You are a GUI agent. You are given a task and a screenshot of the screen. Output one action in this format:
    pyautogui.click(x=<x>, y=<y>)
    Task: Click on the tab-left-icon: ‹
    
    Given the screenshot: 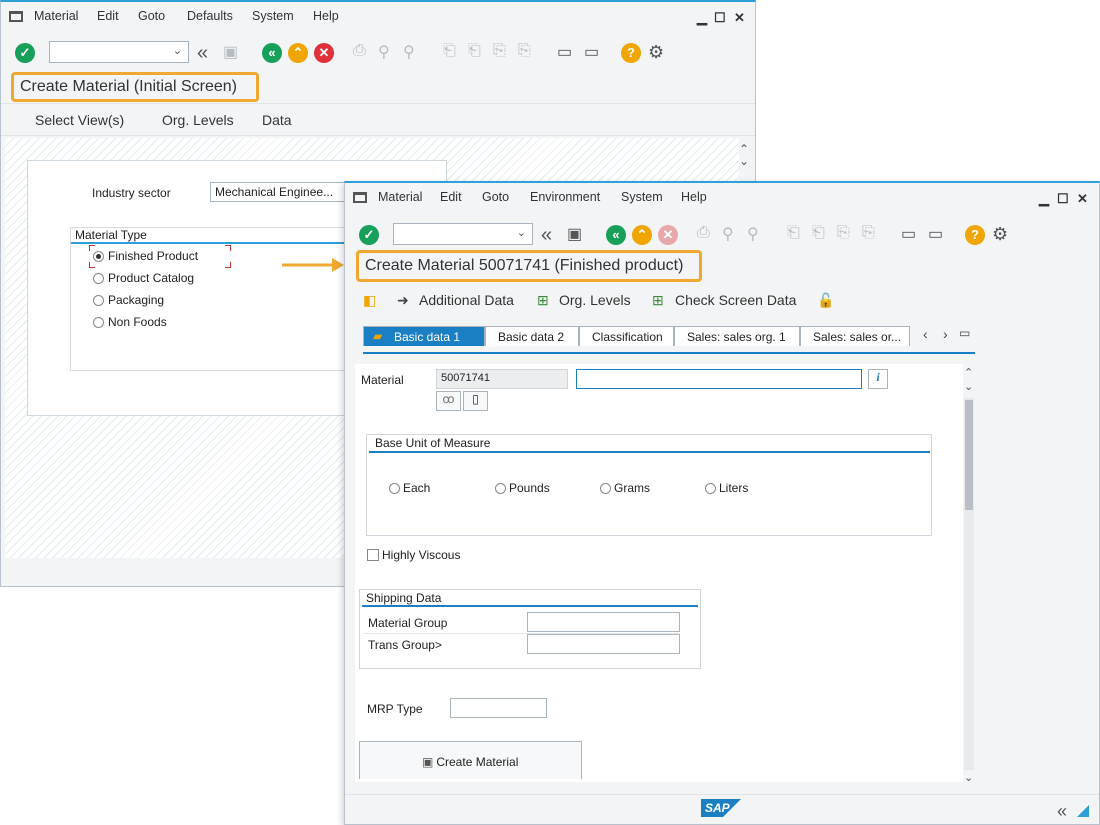 What is the action you would take?
    pyautogui.click(x=925, y=334)
    